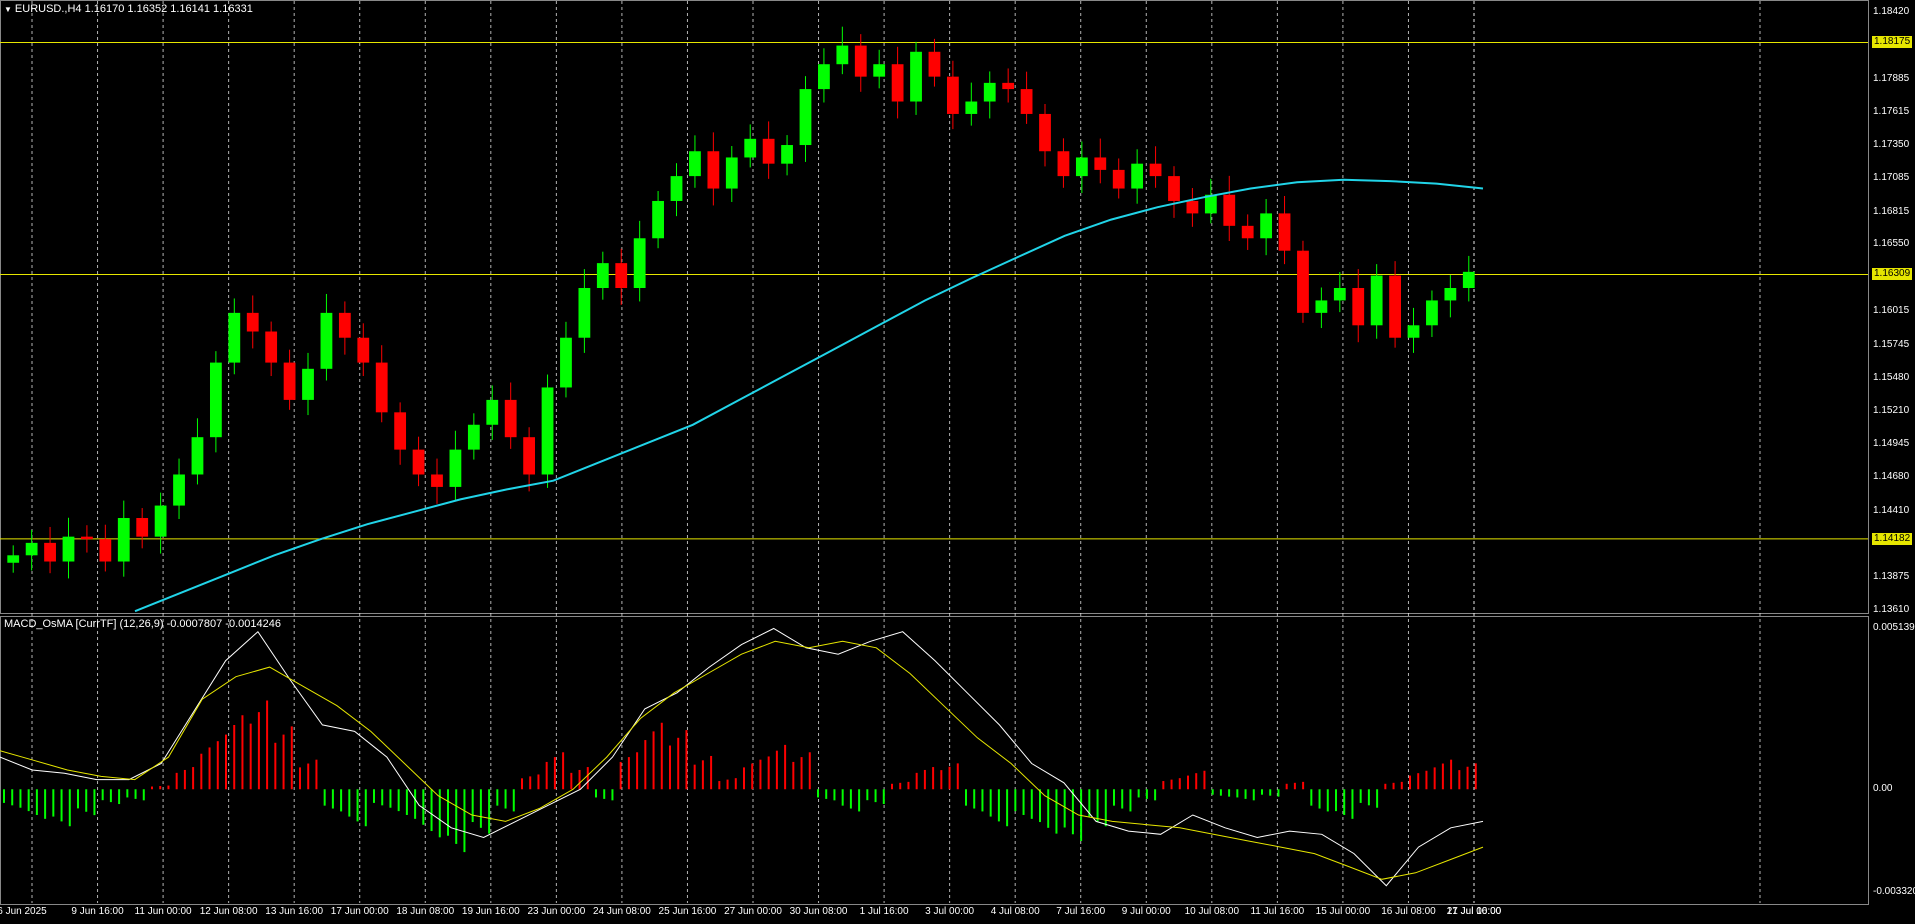  Describe the element at coordinates (8, 9) in the screenshot. I see `triangle-down-icon: ▼` at that location.